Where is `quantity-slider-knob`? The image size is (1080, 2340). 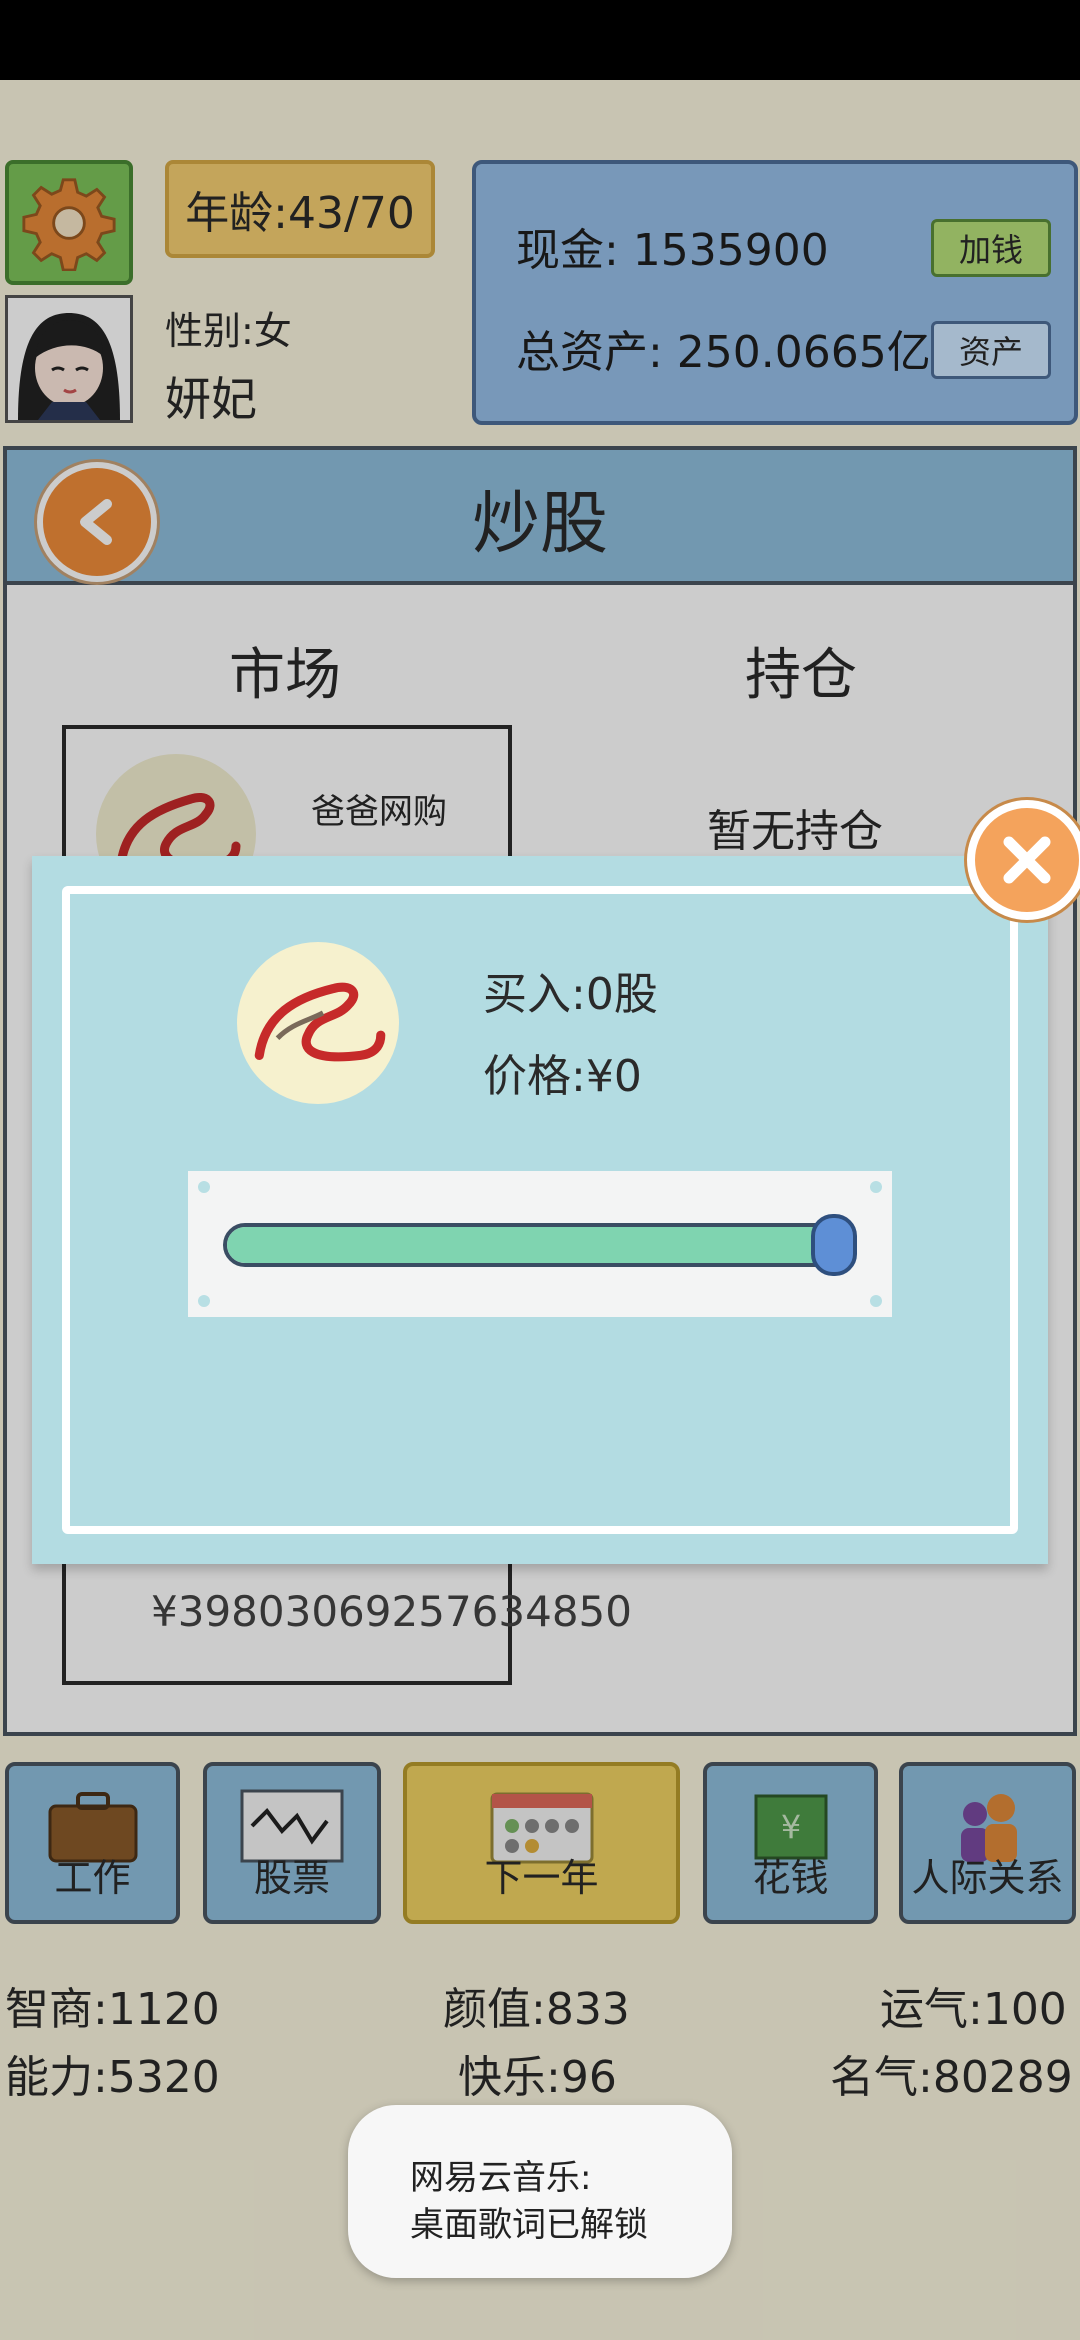
quantity-slider-knob is located at coordinates (834, 1245).